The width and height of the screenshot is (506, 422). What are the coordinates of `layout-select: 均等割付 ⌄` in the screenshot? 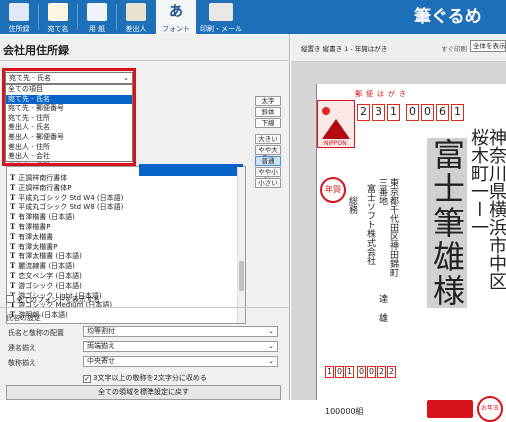 It's located at (180, 331).